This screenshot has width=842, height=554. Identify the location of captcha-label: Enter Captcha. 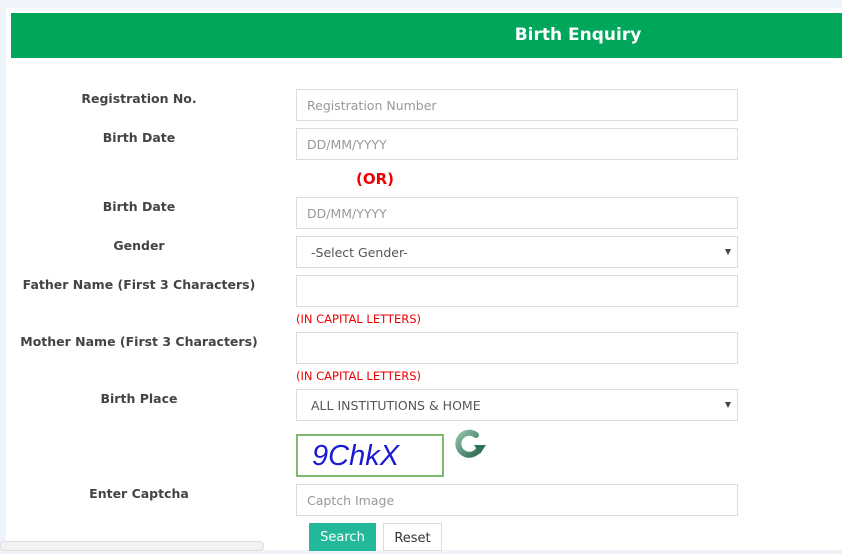
(139, 493).